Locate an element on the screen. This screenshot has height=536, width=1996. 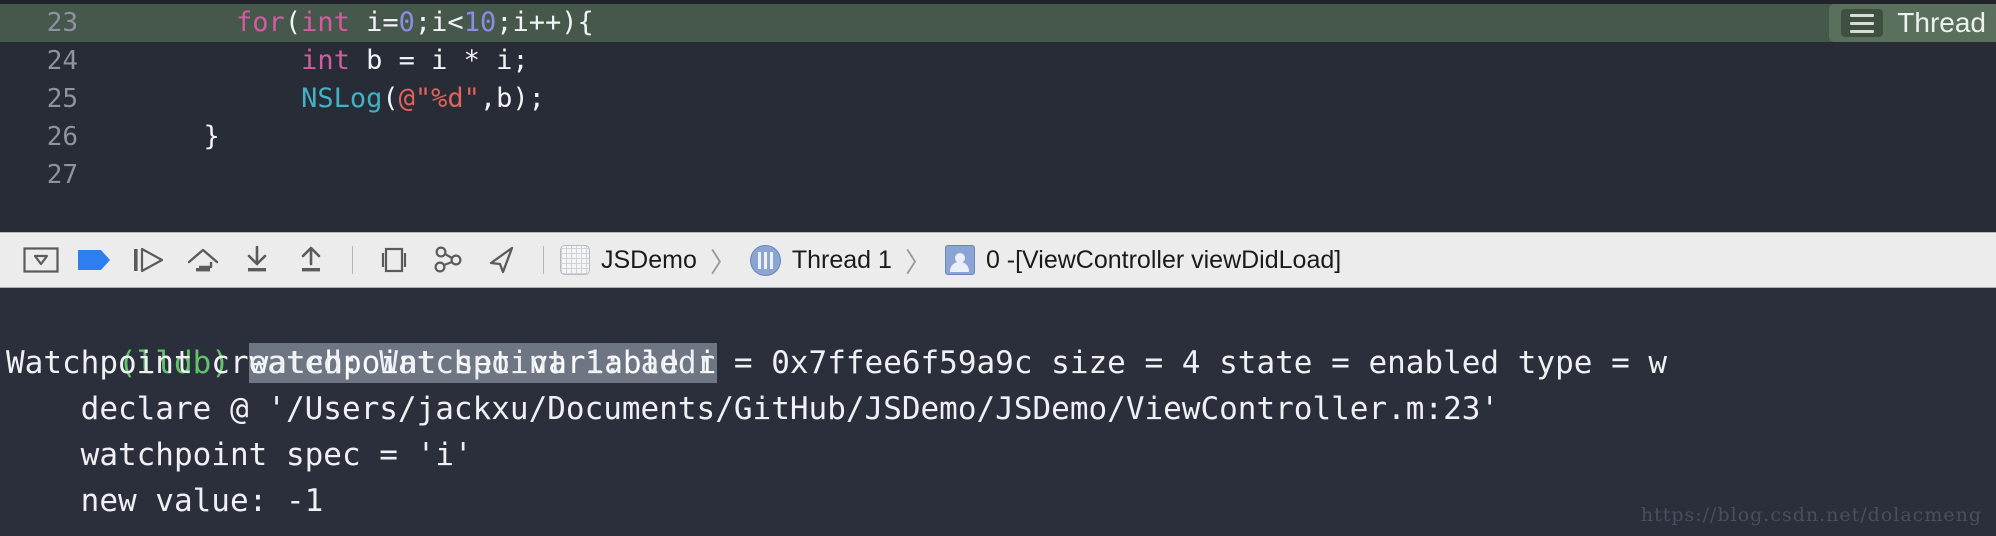
step-over-icon is located at coordinates (203, 260).